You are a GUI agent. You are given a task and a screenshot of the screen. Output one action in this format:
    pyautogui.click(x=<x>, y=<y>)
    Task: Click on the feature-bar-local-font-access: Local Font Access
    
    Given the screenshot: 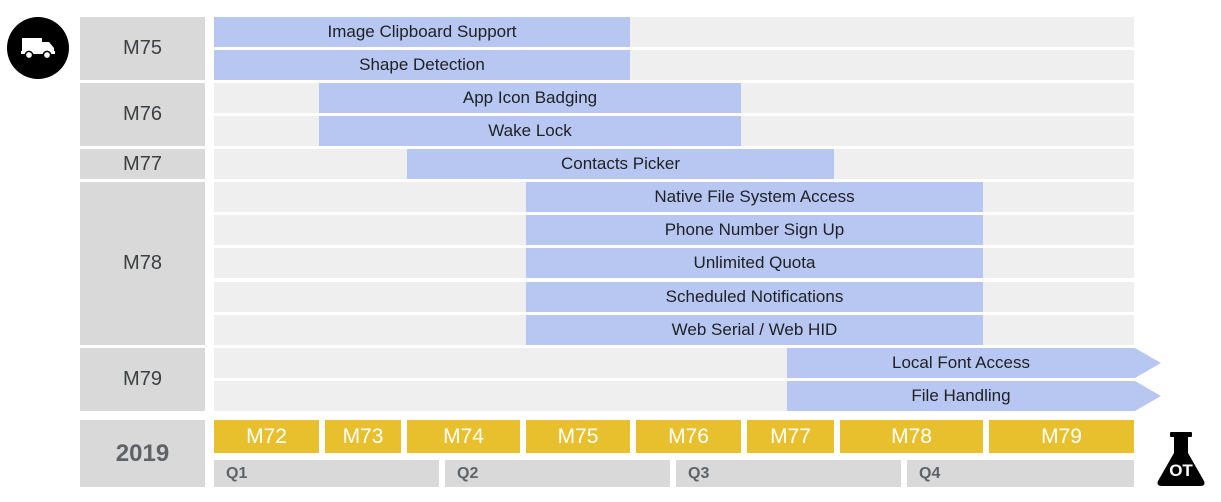 What is the action you would take?
    pyautogui.click(x=974, y=363)
    